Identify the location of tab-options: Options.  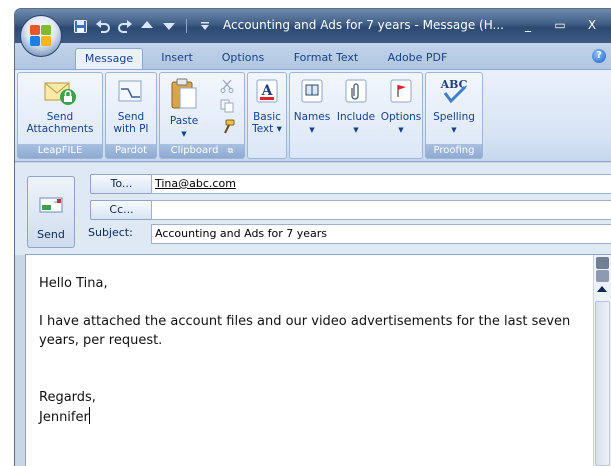
(243, 58).